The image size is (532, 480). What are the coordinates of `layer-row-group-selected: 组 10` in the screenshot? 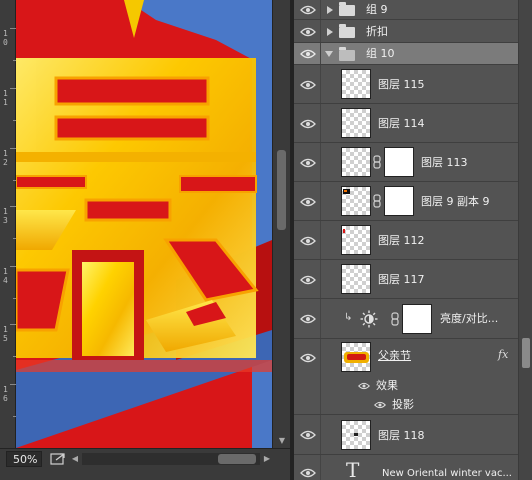 It's located at (406, 54).